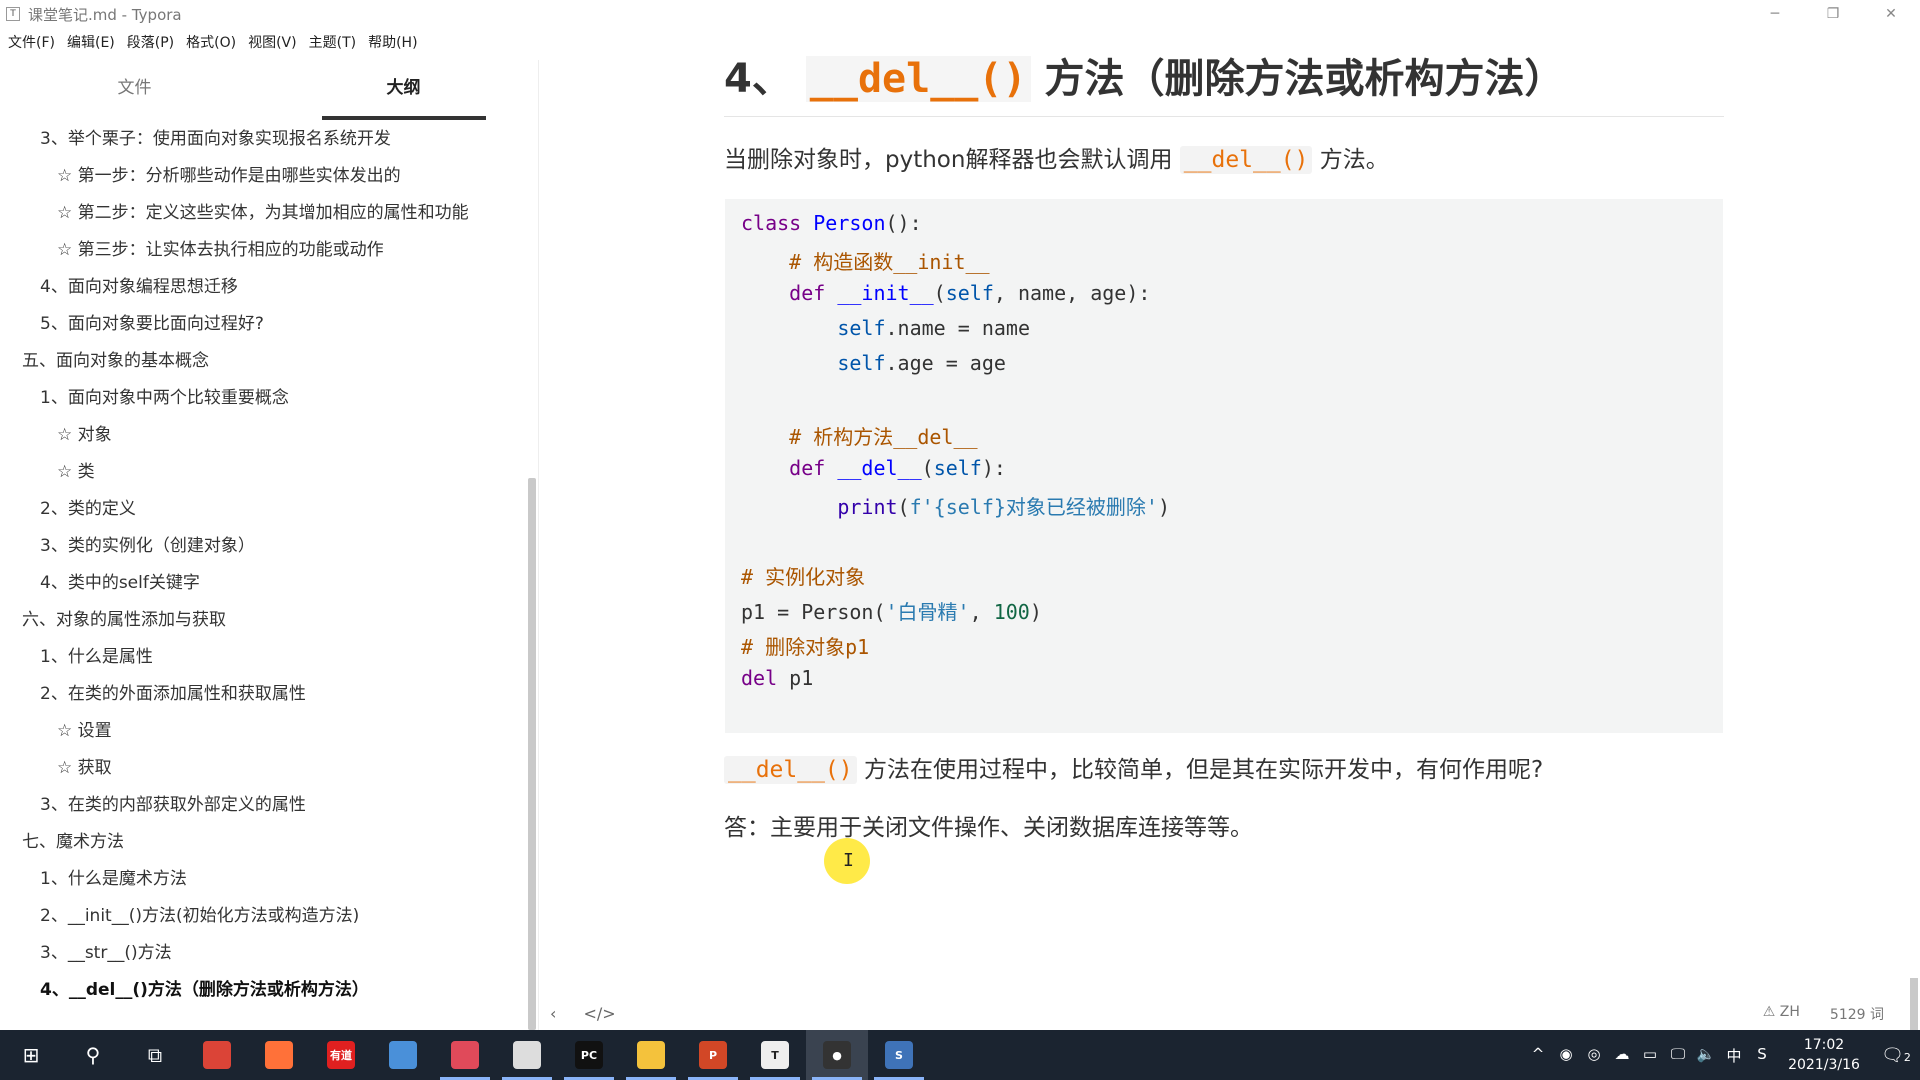 This screenshot has width=1920, height=1080. Describe the element at coordinates (220, 247) in the screenshot. I see `outline-item: ☆ 第三步：让实体去执行相应的功能或动作` at that location.